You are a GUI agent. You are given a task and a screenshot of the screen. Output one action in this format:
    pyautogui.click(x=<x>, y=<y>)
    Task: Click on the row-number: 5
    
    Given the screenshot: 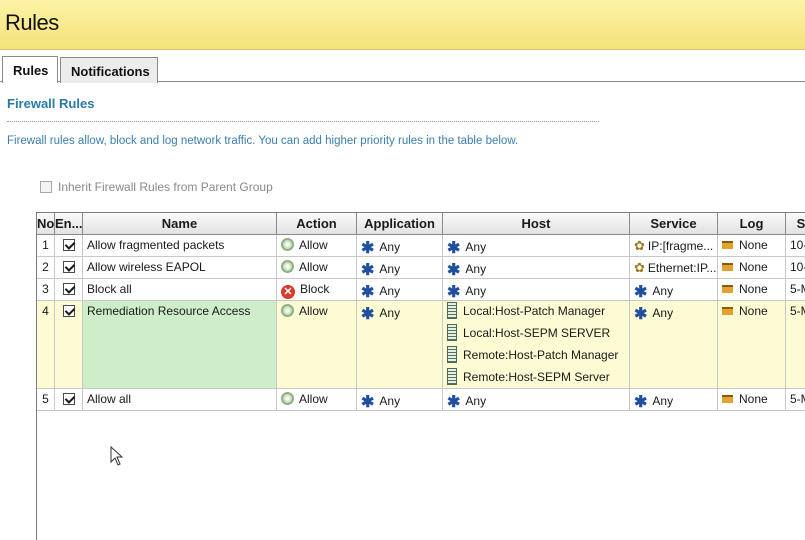 What is the action you would take?
    pyautogui.click(x=46, y=399)
    